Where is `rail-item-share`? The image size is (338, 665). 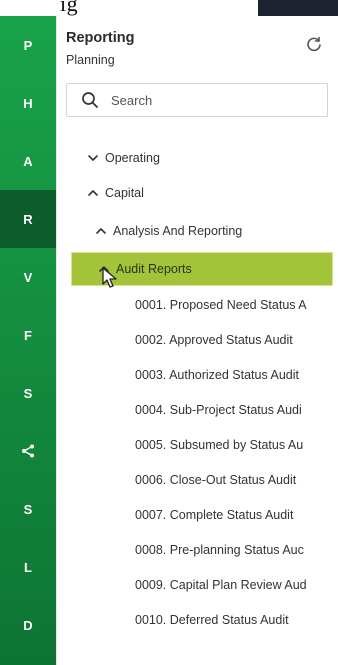
rail-item-share is located at coordinates (28, 451).